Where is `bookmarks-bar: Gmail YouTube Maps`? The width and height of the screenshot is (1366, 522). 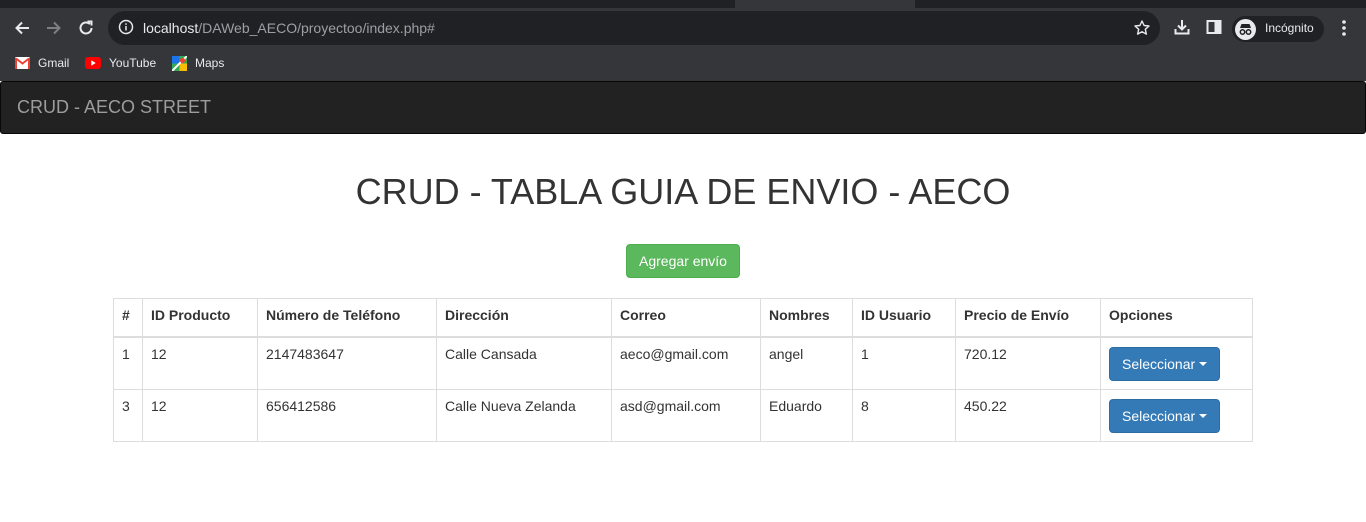
bookmarks-bar: Gmail YouTube Maps is located at coordinates (683, 63).